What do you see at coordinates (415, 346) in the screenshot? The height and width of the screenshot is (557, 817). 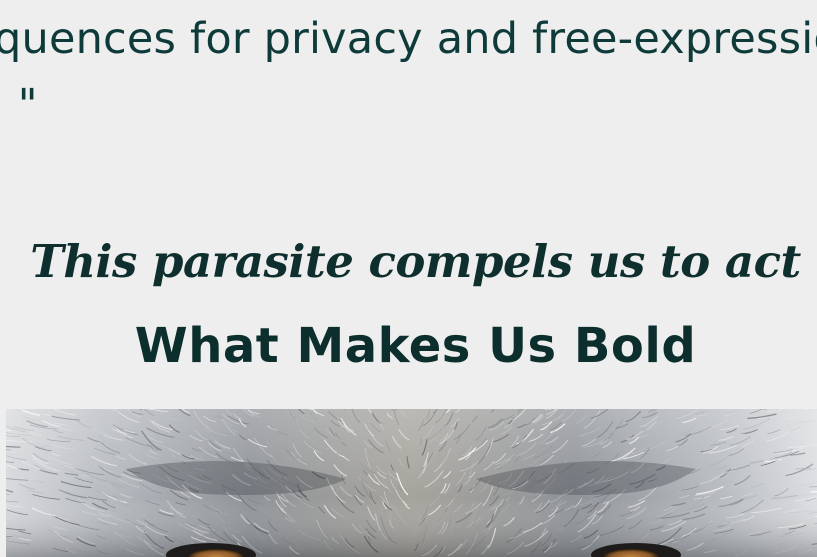 I see `section-heading: What Makes Us Bold` at bounding box center [415, 346].